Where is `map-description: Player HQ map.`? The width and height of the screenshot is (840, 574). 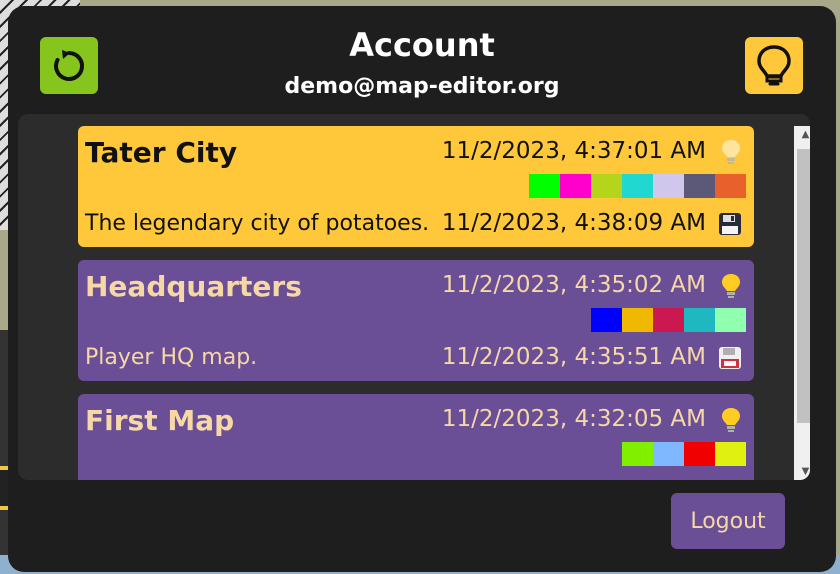
map-description: Player HQ map. is located at coordinates (171, 357).